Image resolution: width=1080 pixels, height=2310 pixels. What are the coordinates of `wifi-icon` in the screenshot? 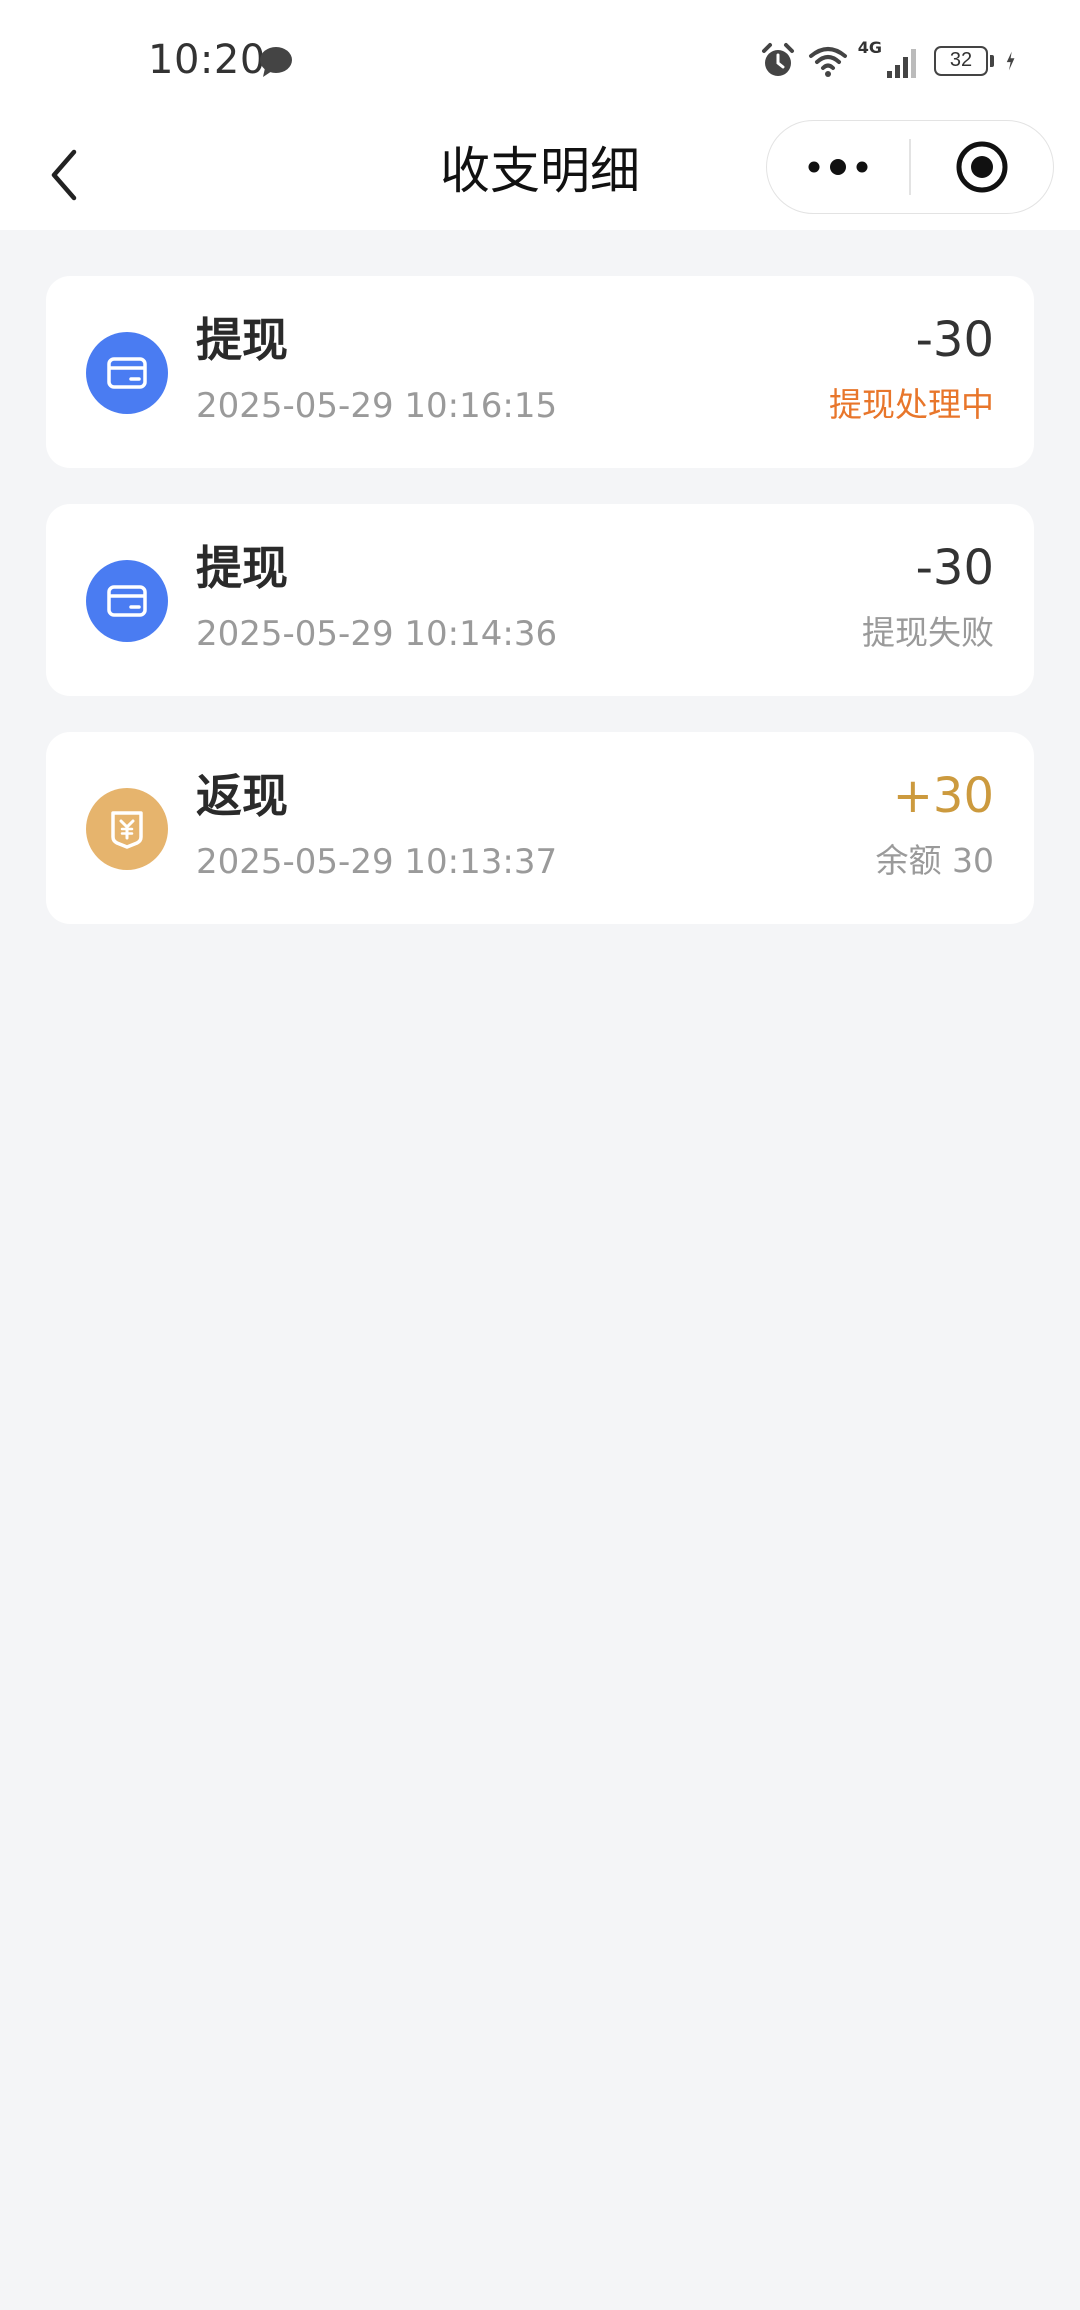 It's located at (827, 62).